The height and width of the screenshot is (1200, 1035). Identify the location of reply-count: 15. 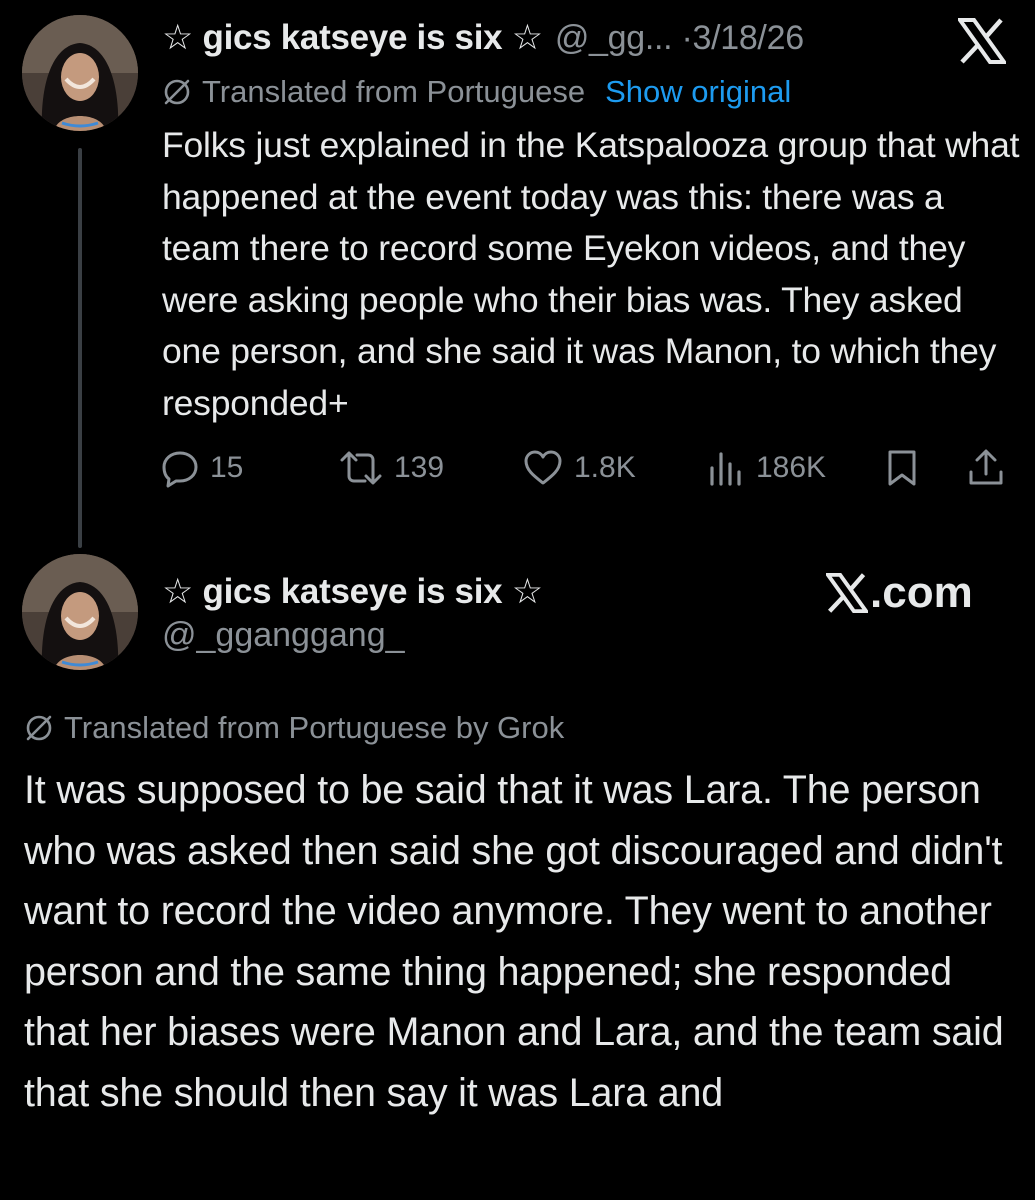
(227, 467).